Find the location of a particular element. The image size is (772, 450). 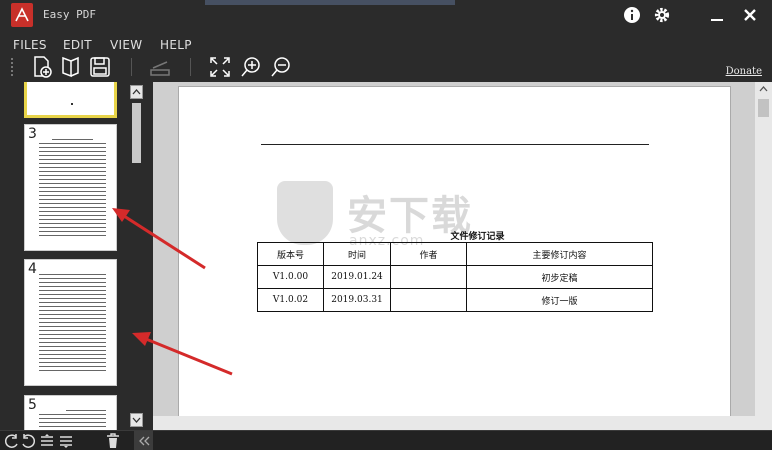

info-icon is located at coordinates (632, 15).